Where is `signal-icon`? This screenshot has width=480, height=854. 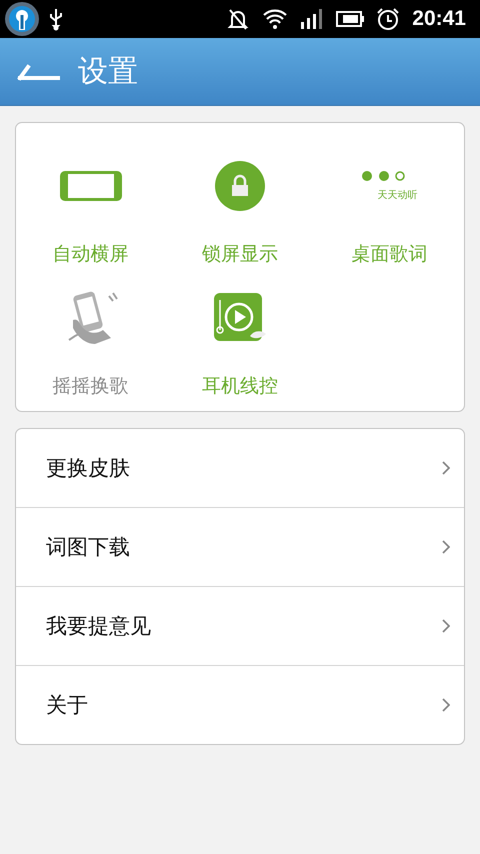 signal-icon is located at coordinates (312, 19).